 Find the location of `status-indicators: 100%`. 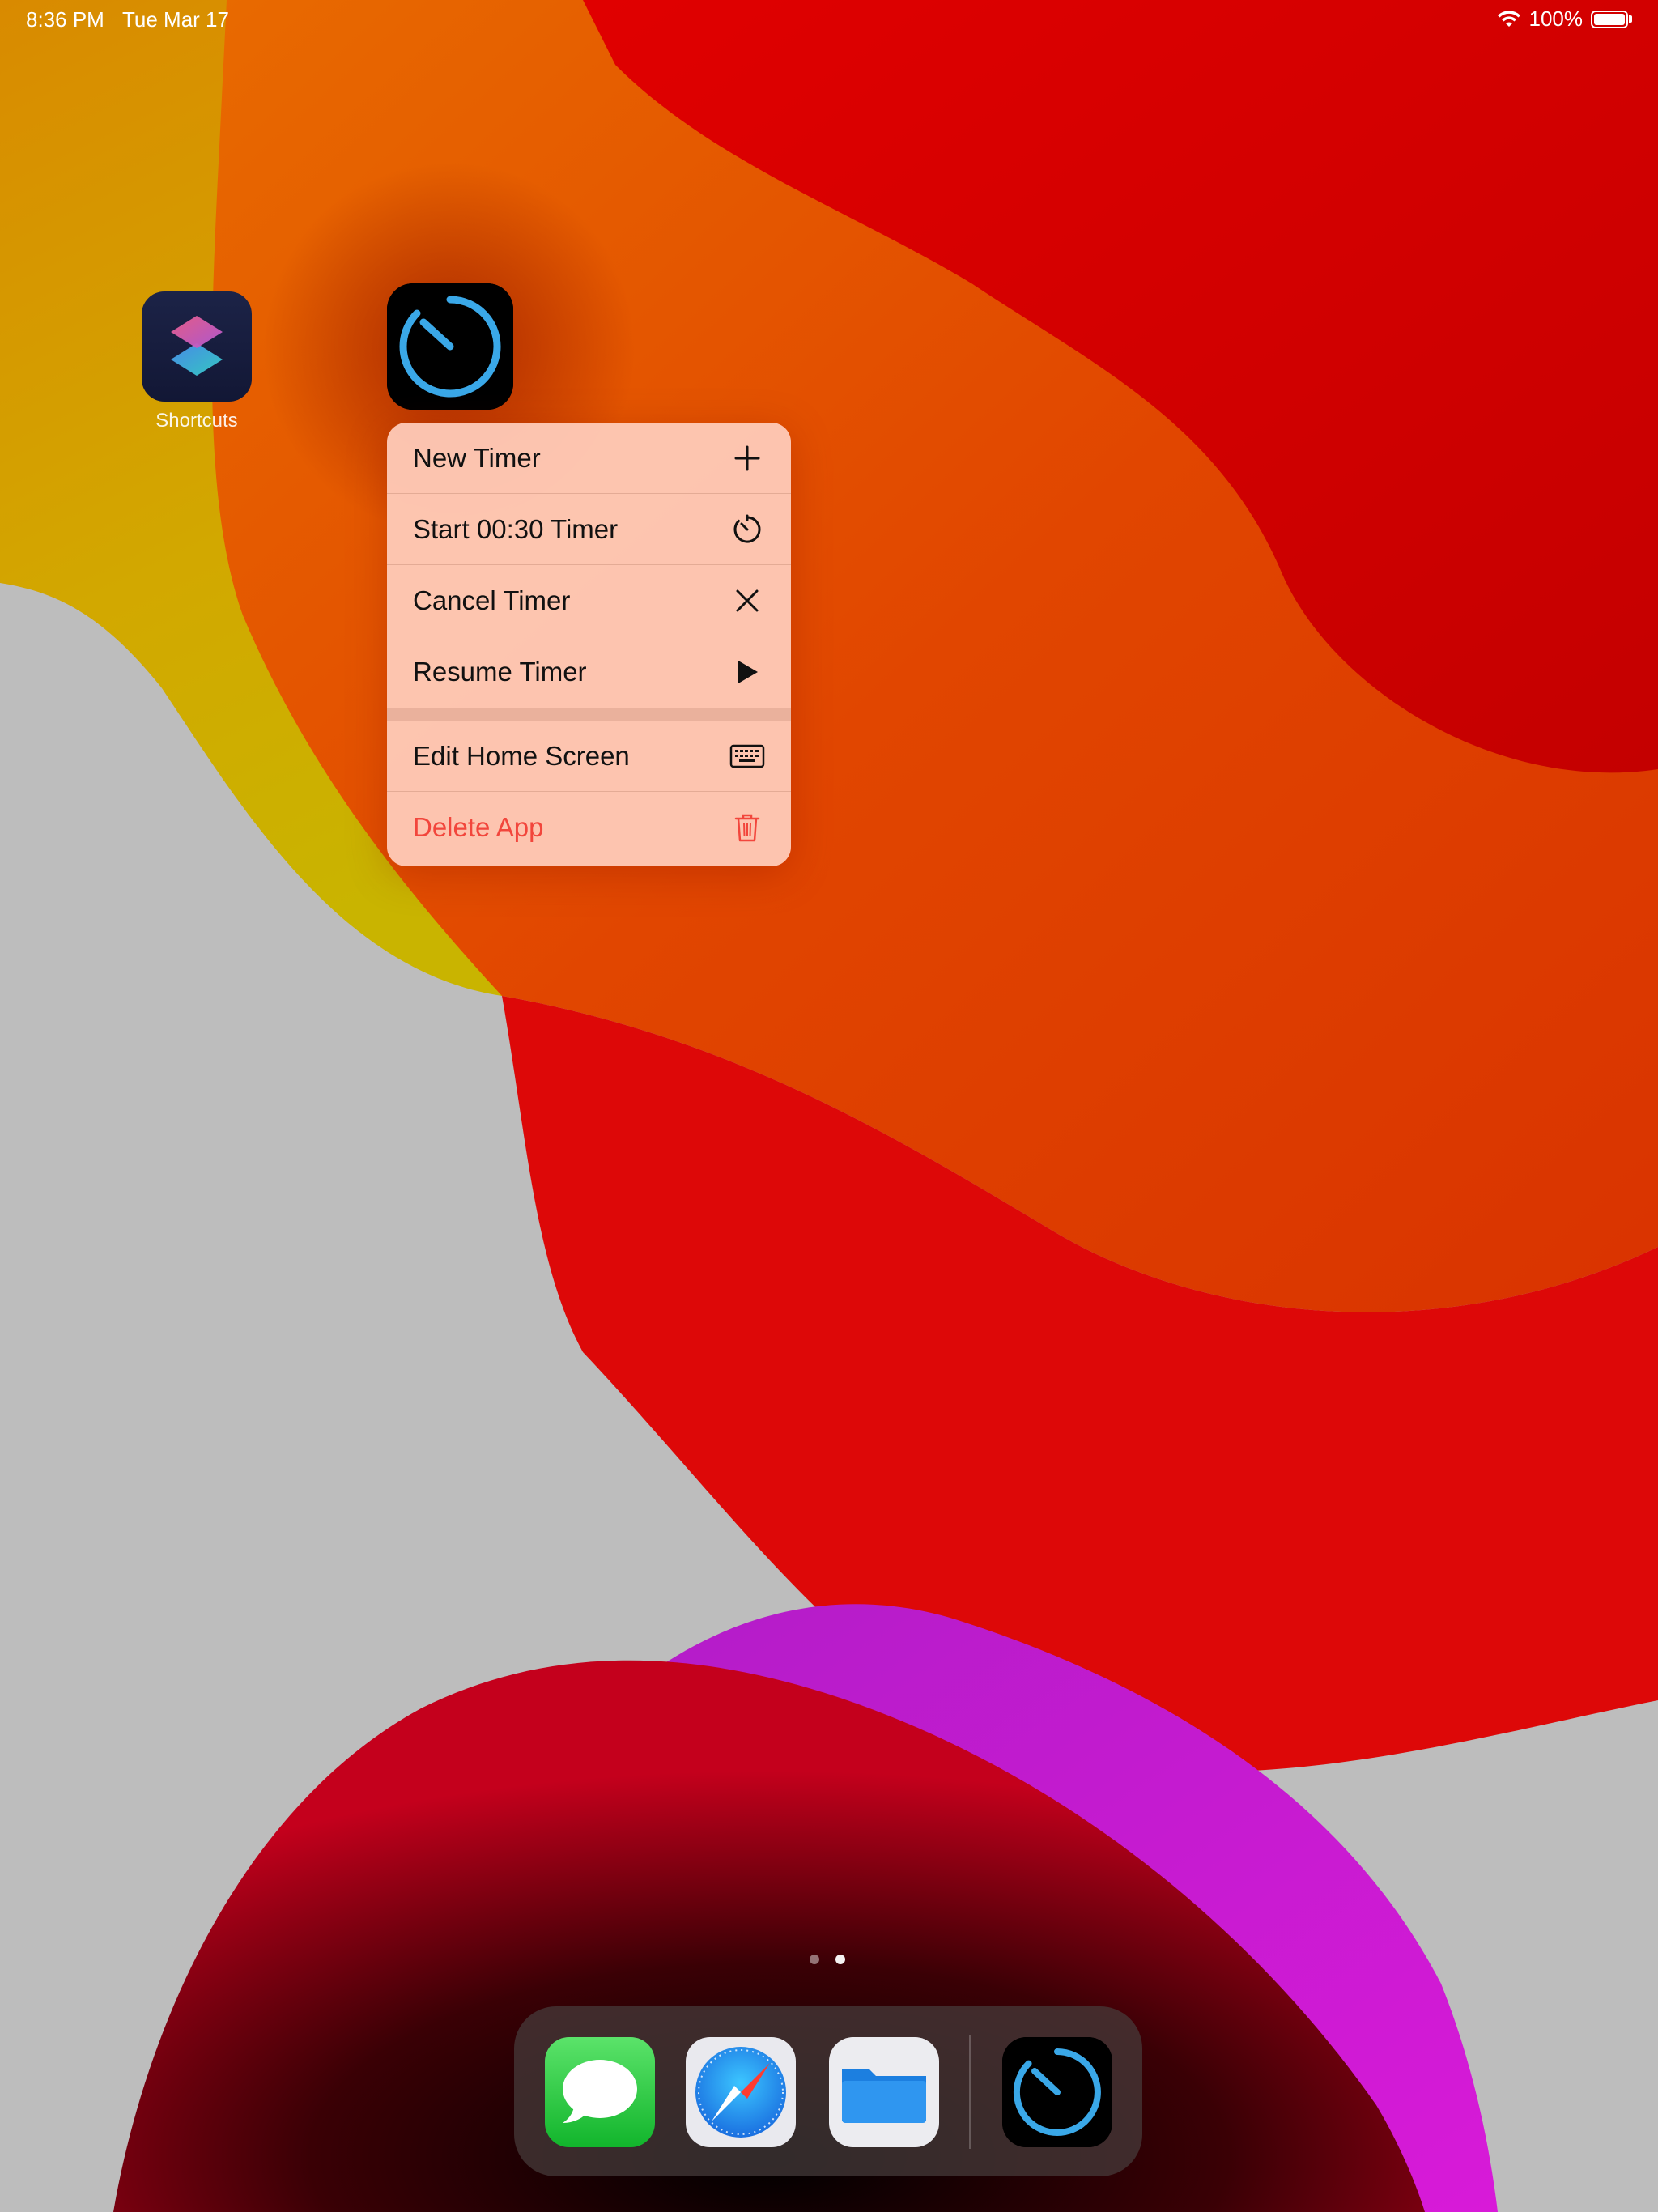

status-indicators: 100% is located at coordinates (1564, 19).